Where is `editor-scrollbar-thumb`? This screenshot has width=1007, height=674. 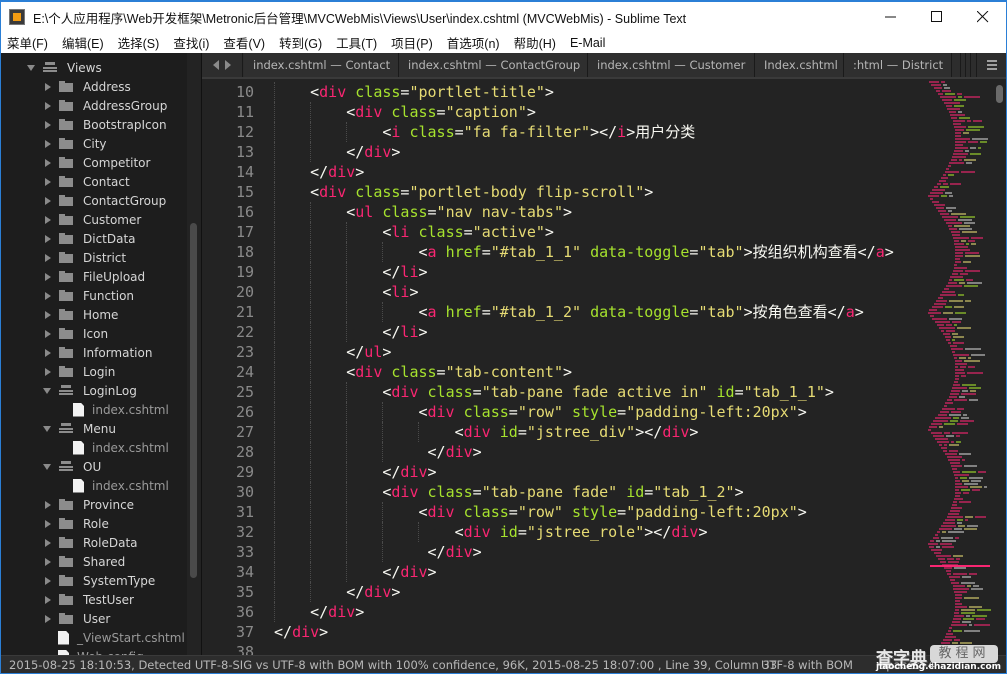 editor-scrollbar-thumb is located at coordinates (999, 94).